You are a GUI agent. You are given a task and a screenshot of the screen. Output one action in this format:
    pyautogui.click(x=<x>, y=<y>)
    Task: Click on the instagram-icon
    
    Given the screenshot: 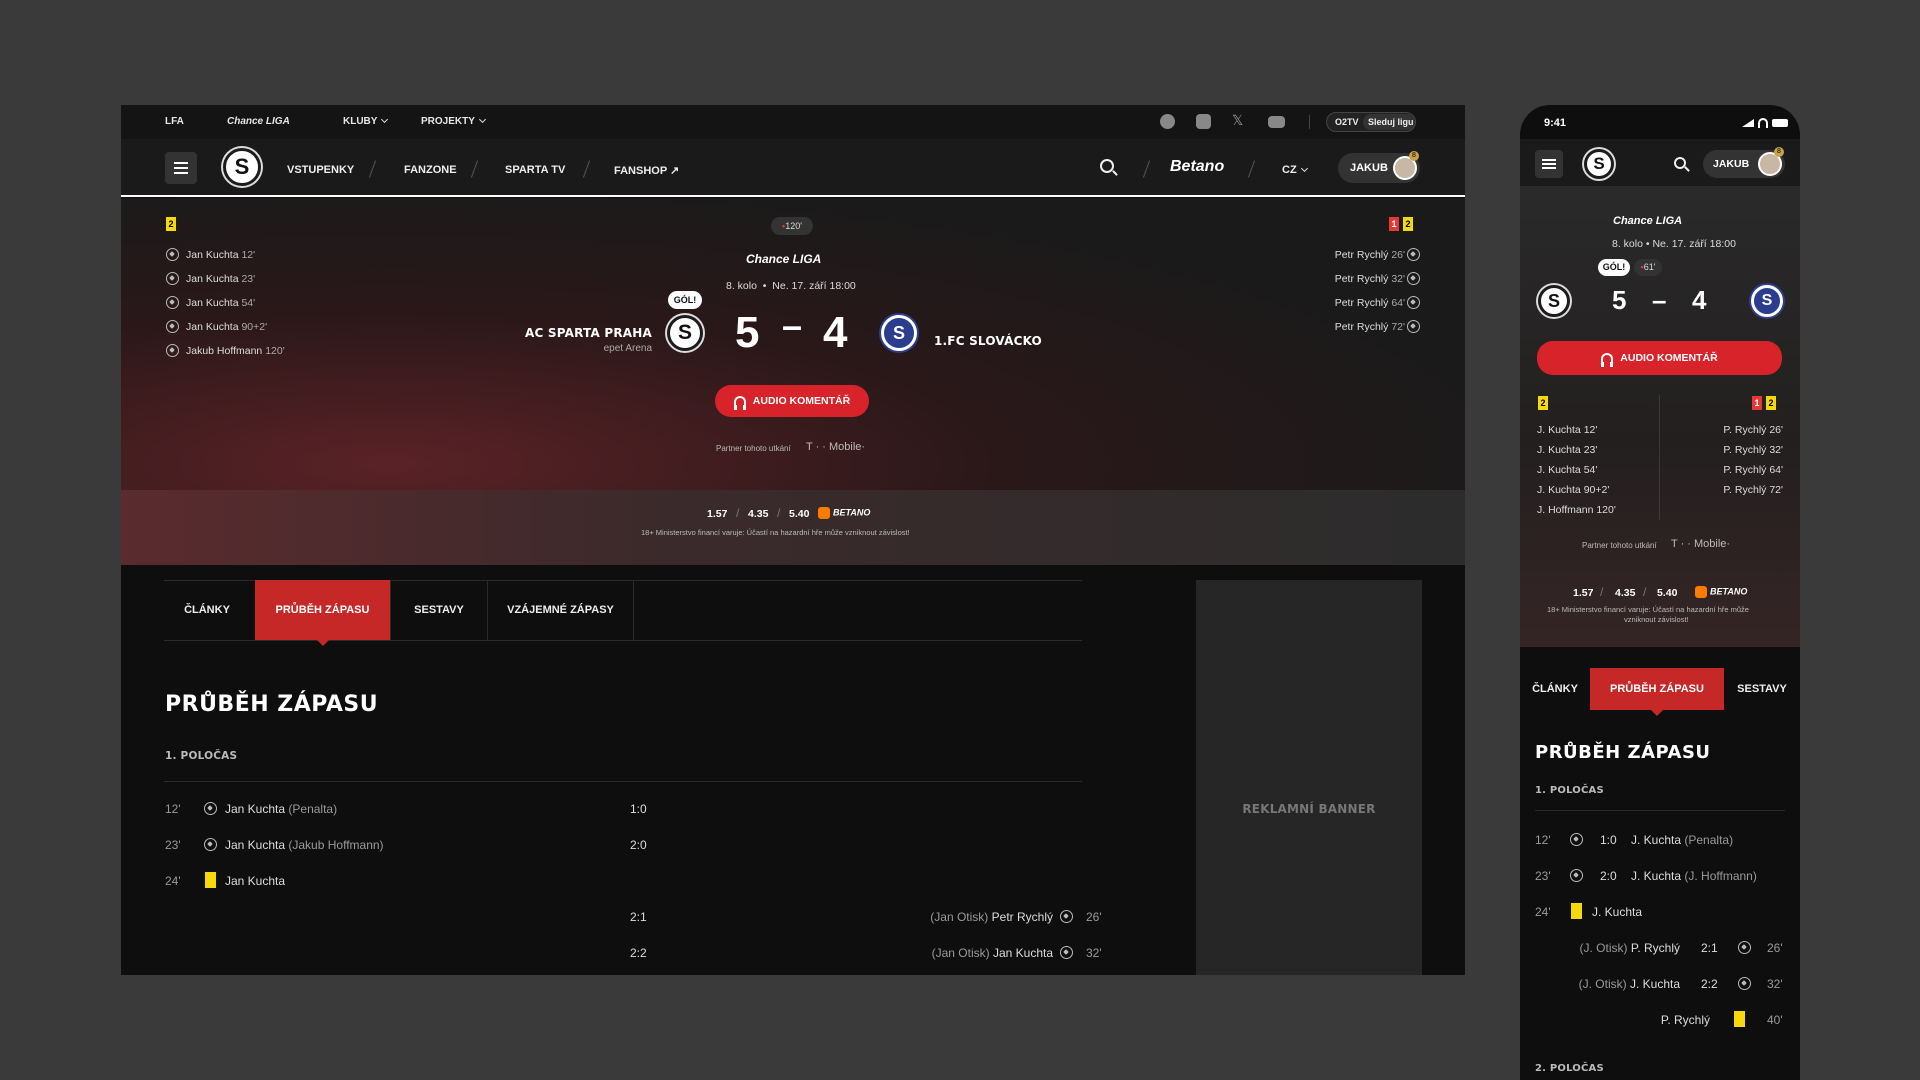 What is the action you would take?
    pyautogui.click(x=1203, y=121)
    